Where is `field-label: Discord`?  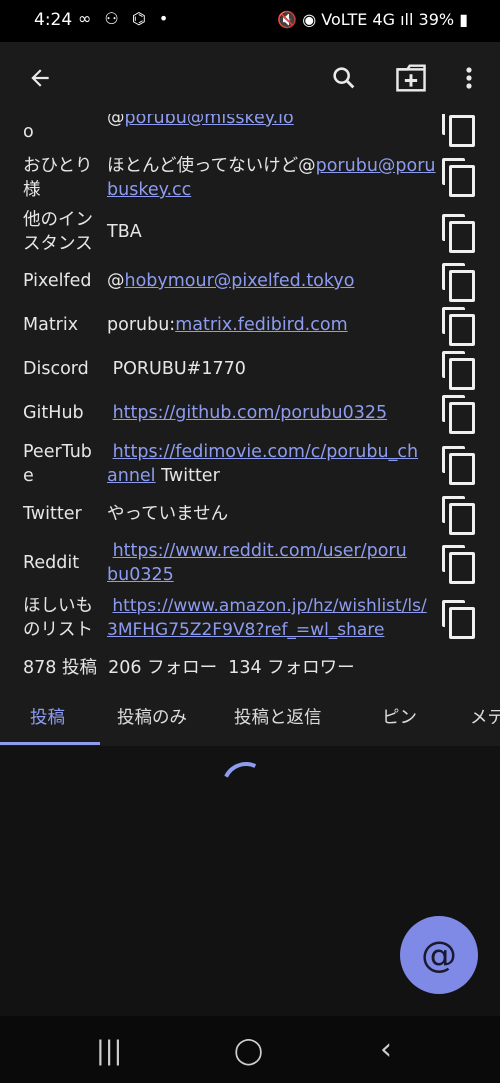
field-label: Discord is located at coordinates (56, 369).